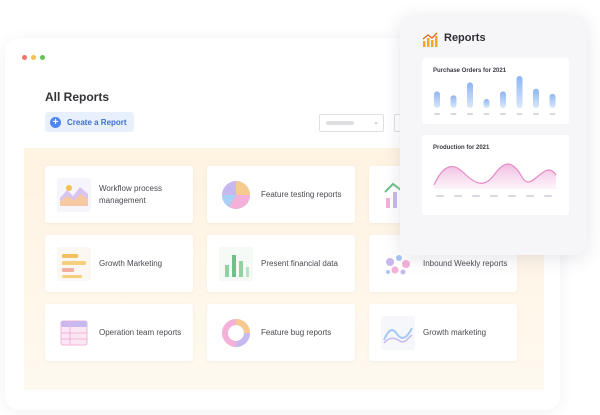 The height and width of the screenshot is (415, 600). What do you see at coordinates (140, 332) in the screenshot?
I see `report-card-label: Operation team reports` at bounding box center [140, 332].